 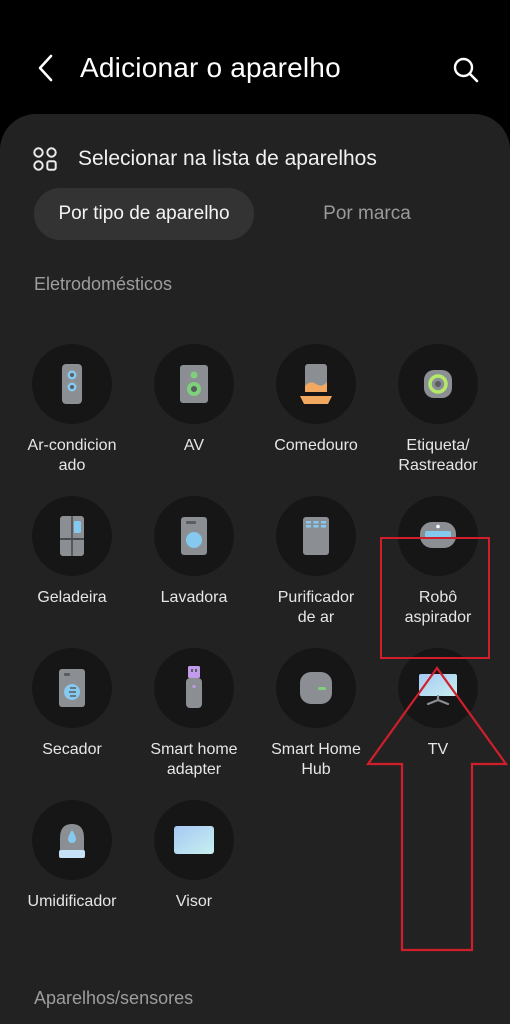 I want to click on highlight-box-tv, so click(x=435, y=598).